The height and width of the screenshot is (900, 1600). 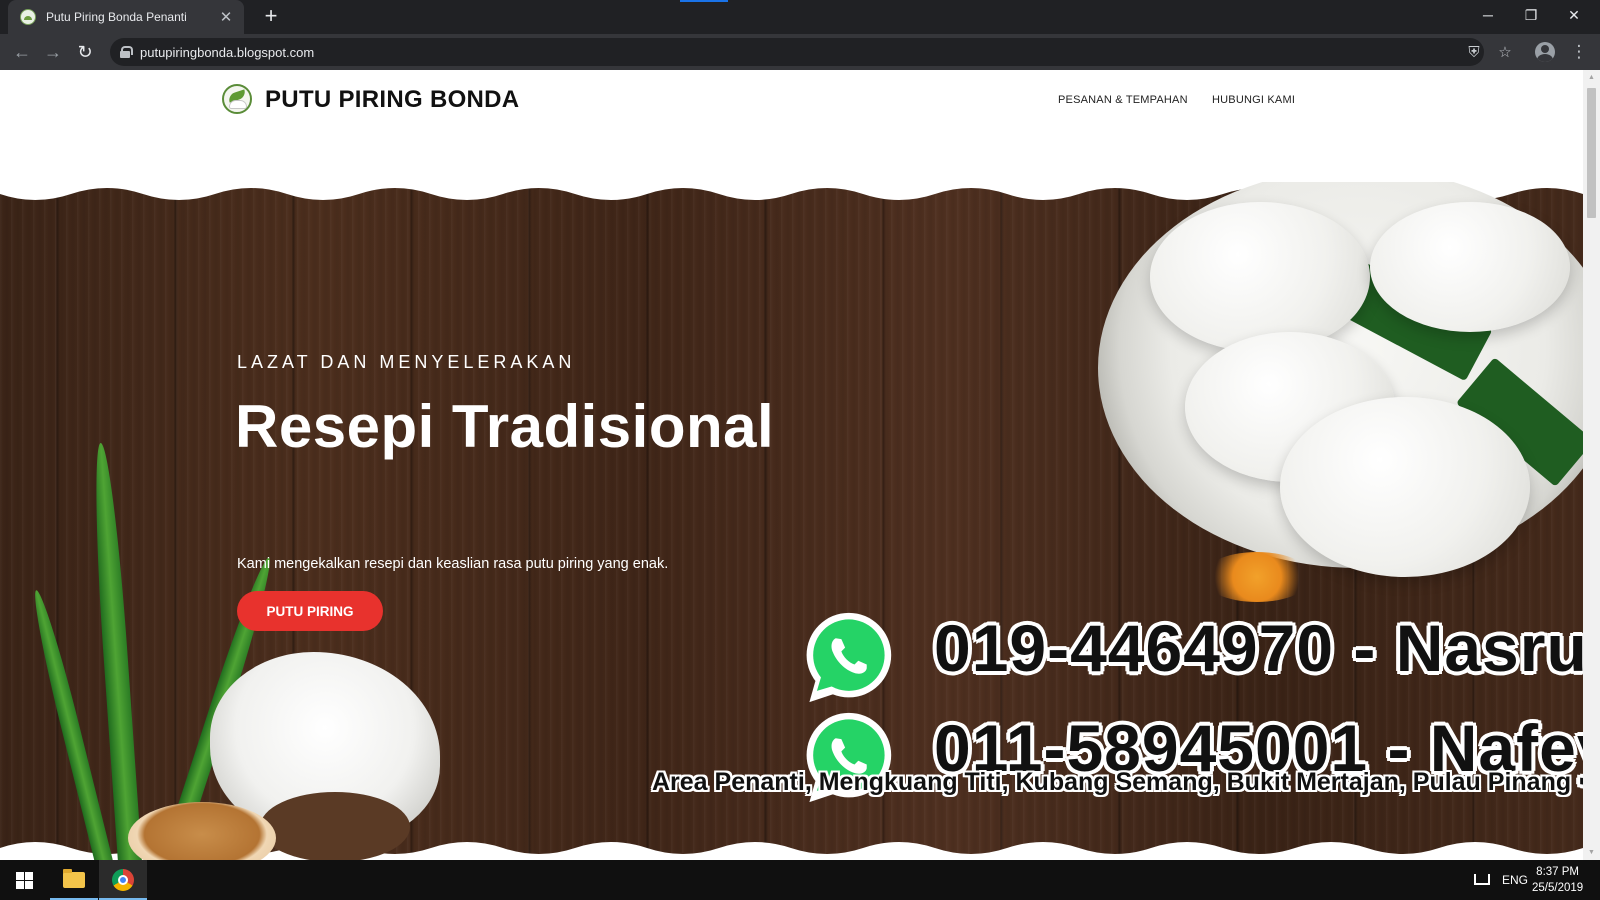 I want to click on site-brand: PUTU PIRING BONDA, so click(x=392, y=100).